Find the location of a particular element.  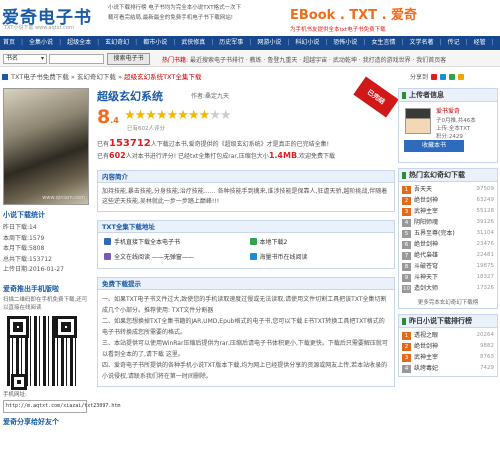

qzone-icon is located at coordinates (442, 77).